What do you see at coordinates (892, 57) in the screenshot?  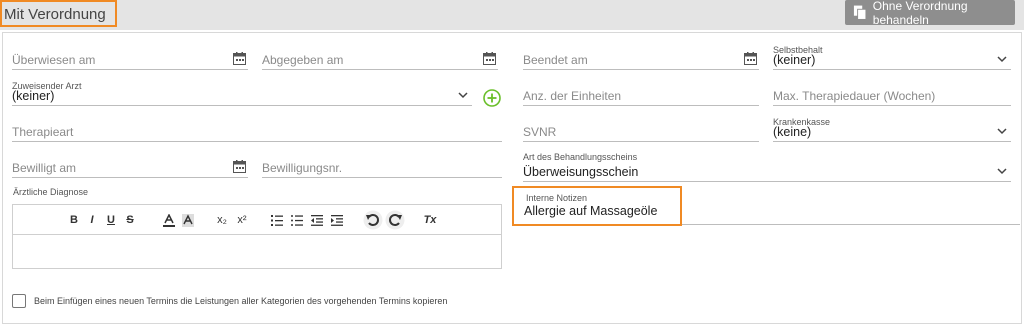 I see `deductible-select: Selbstbehalt (keiner)` at bounding box center [892, 57].